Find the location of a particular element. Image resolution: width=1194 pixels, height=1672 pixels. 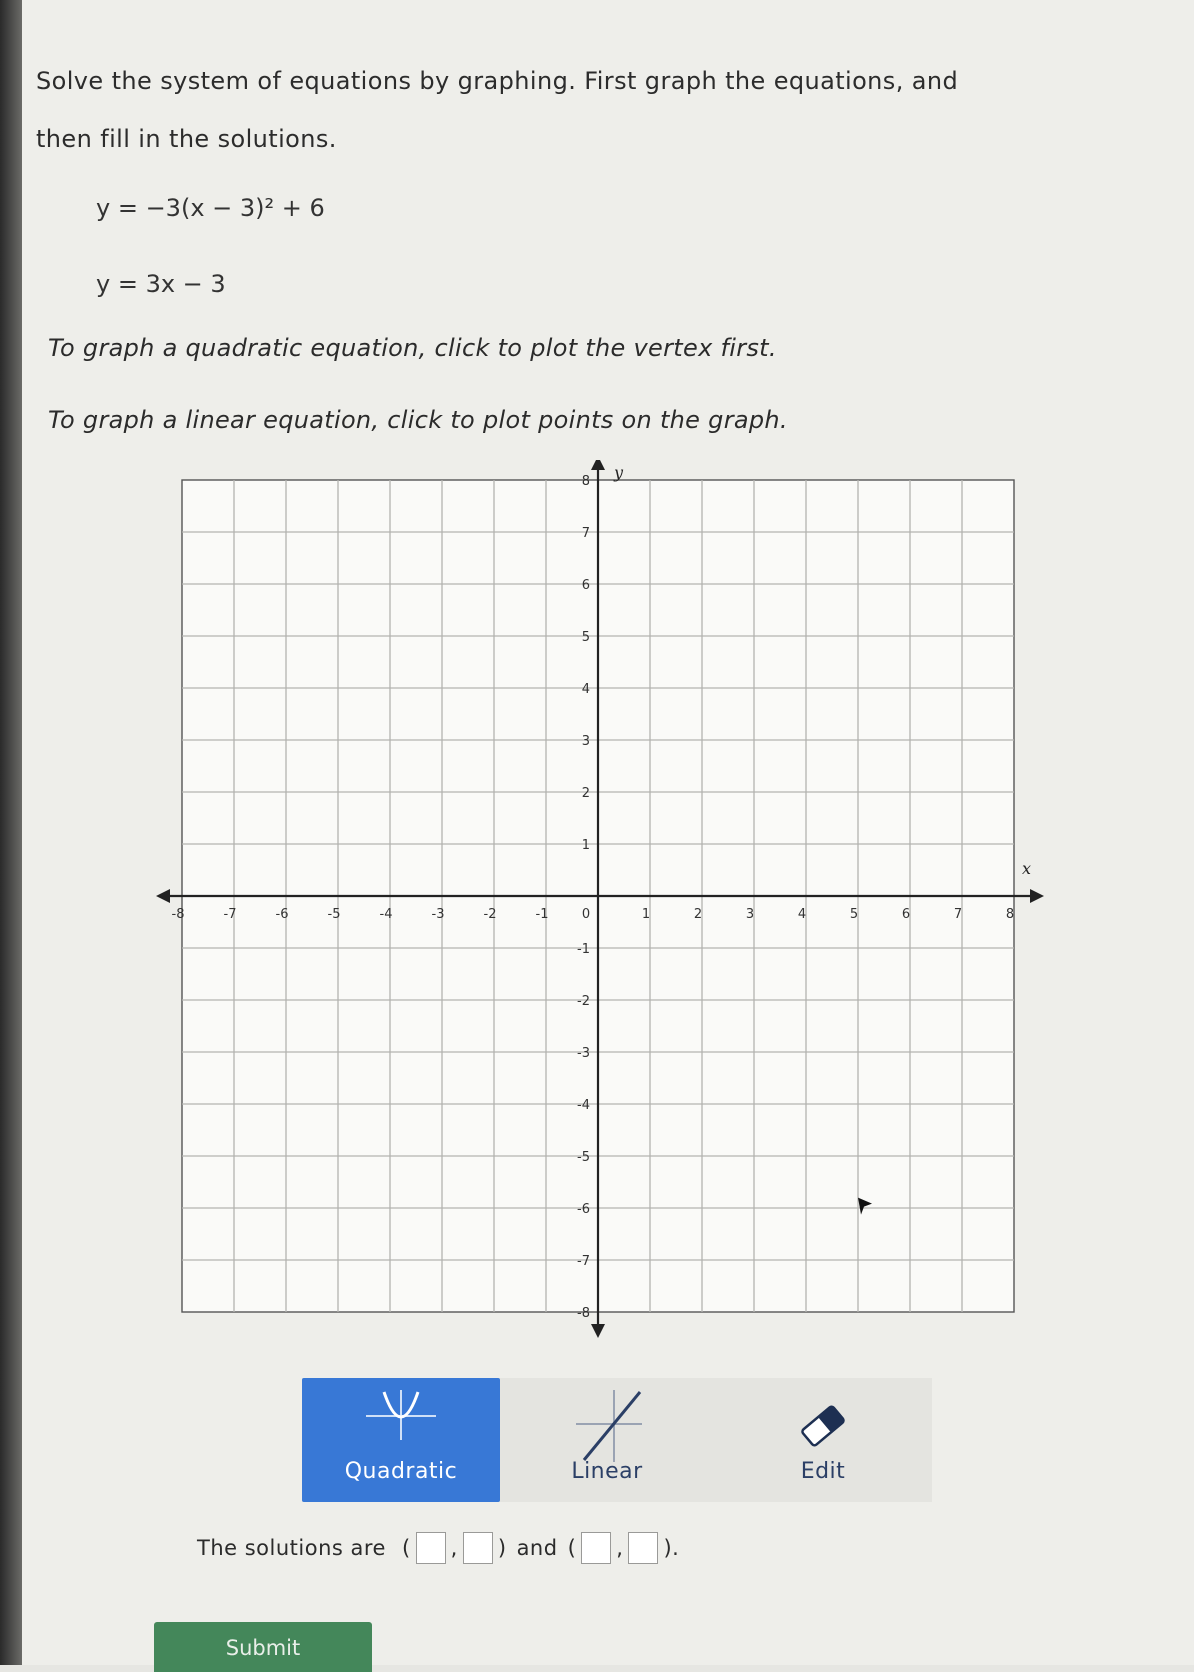

linear-tool-button: Linear is located at coordinates (607, 1440).